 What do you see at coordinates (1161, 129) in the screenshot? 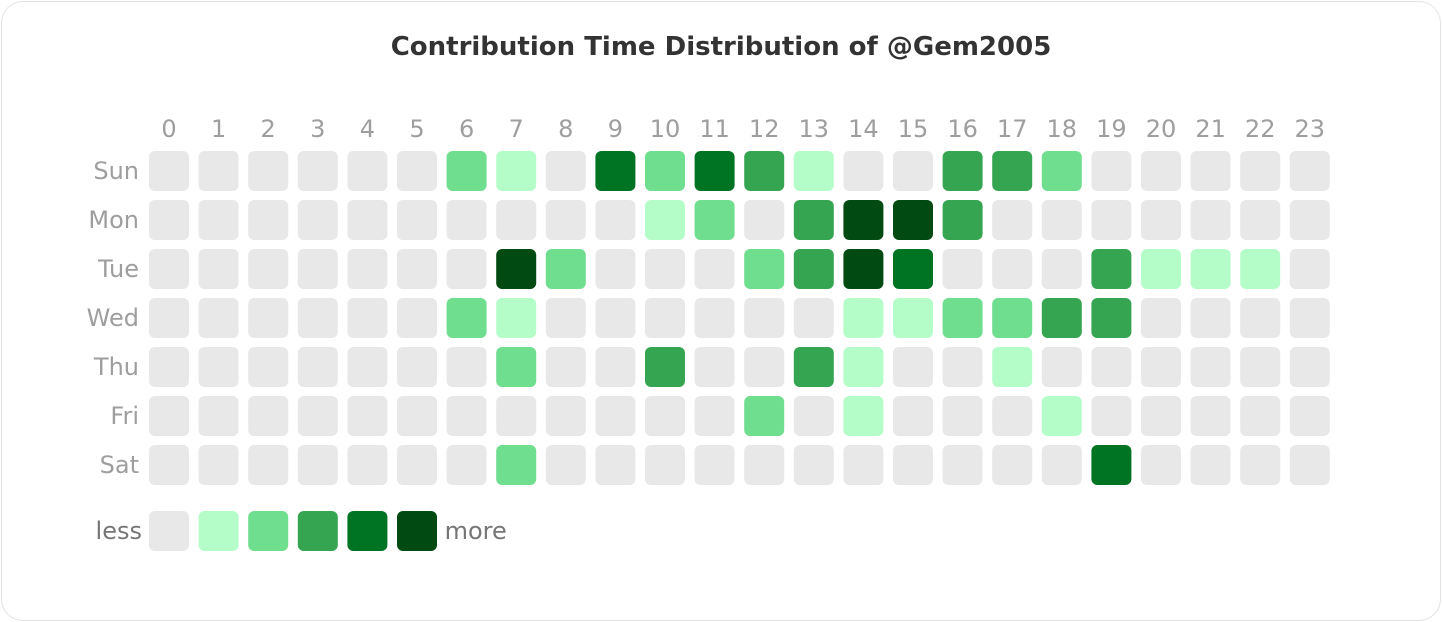
I see `x-tick-label: 20` at bounding box center [1161, 129].